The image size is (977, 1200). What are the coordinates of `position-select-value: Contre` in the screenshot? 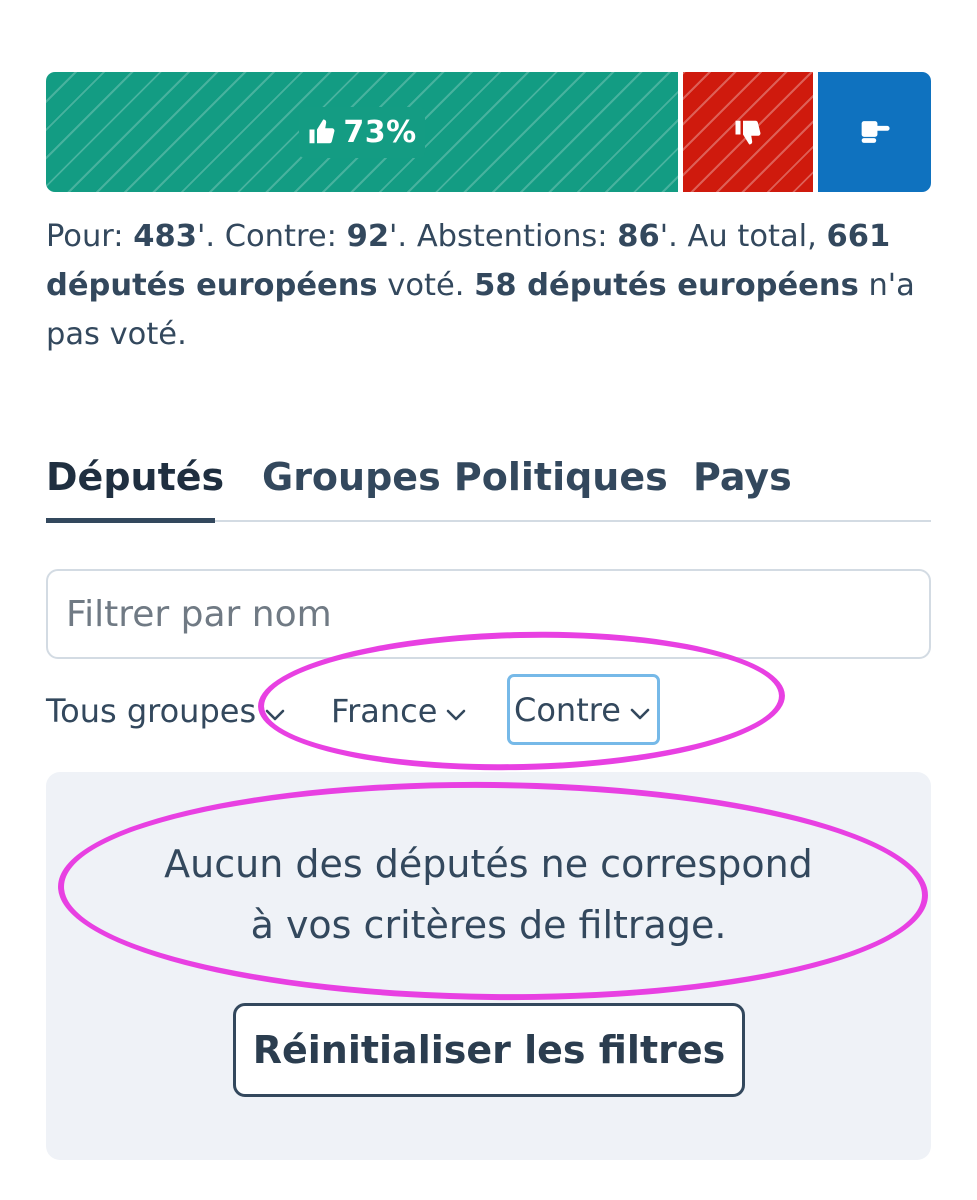 It's located at (567, 709).